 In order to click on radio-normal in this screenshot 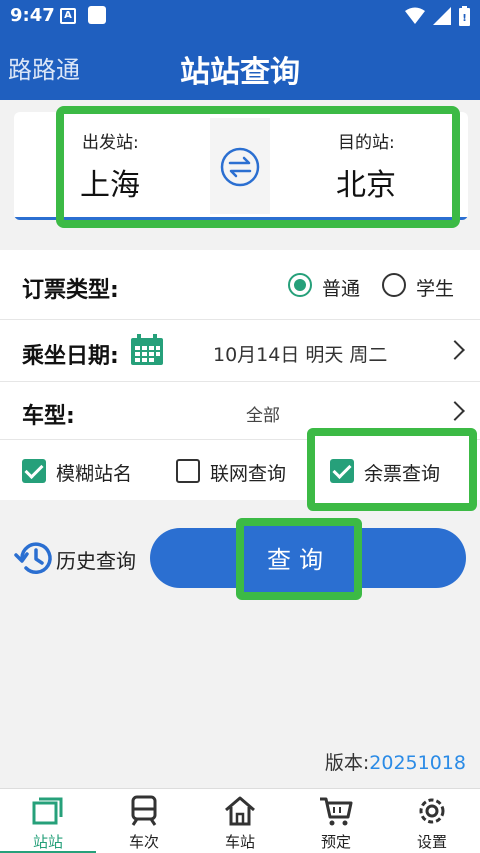, I will do `click(300, 285)`.